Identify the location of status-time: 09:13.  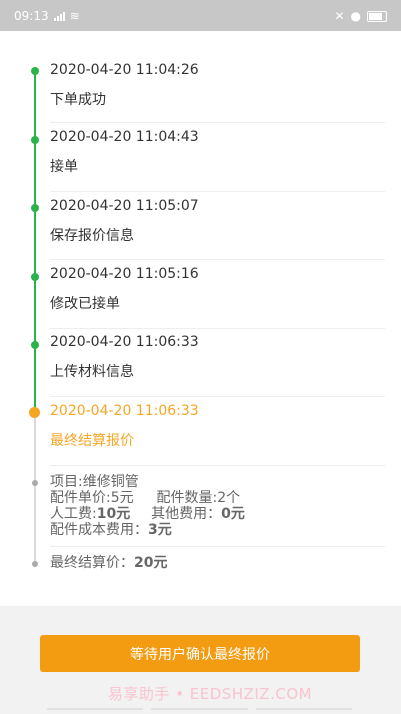
(31, 16).